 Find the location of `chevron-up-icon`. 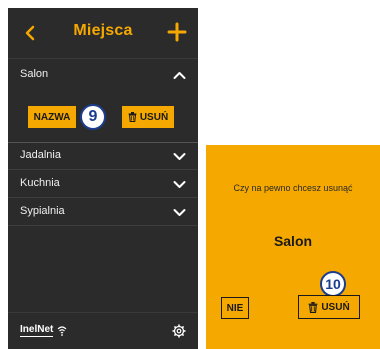

chevron-up-icon is located at coordinates (179, 75).